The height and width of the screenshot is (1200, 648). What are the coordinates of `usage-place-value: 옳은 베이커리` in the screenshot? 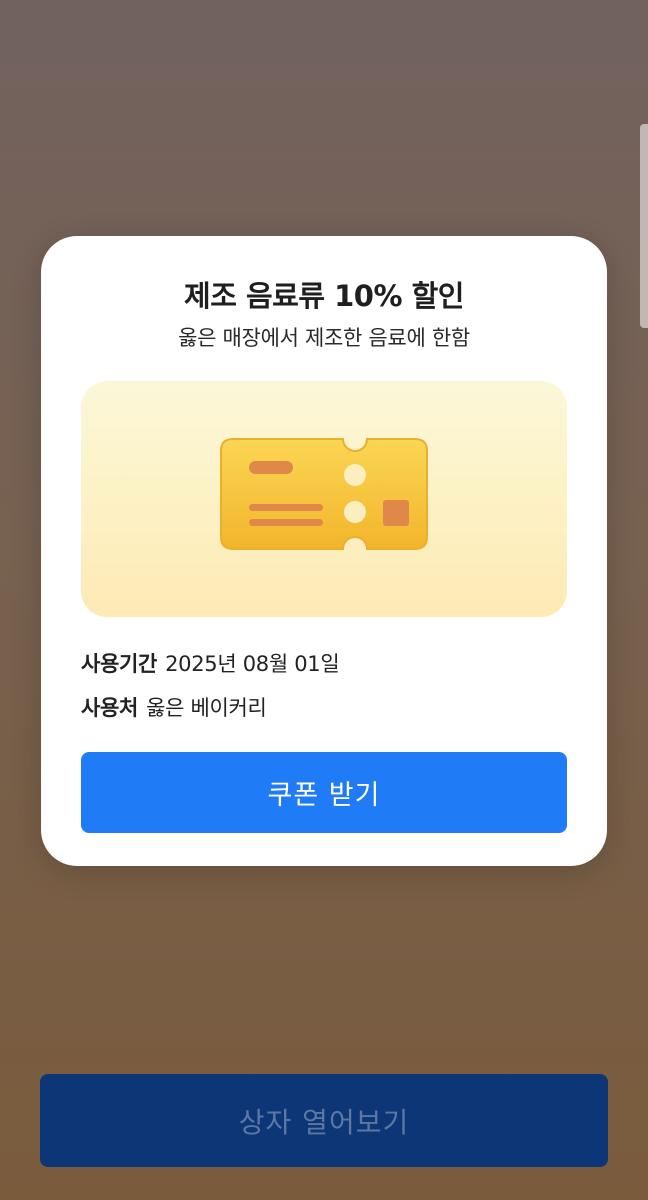 It's located at (206, 708).